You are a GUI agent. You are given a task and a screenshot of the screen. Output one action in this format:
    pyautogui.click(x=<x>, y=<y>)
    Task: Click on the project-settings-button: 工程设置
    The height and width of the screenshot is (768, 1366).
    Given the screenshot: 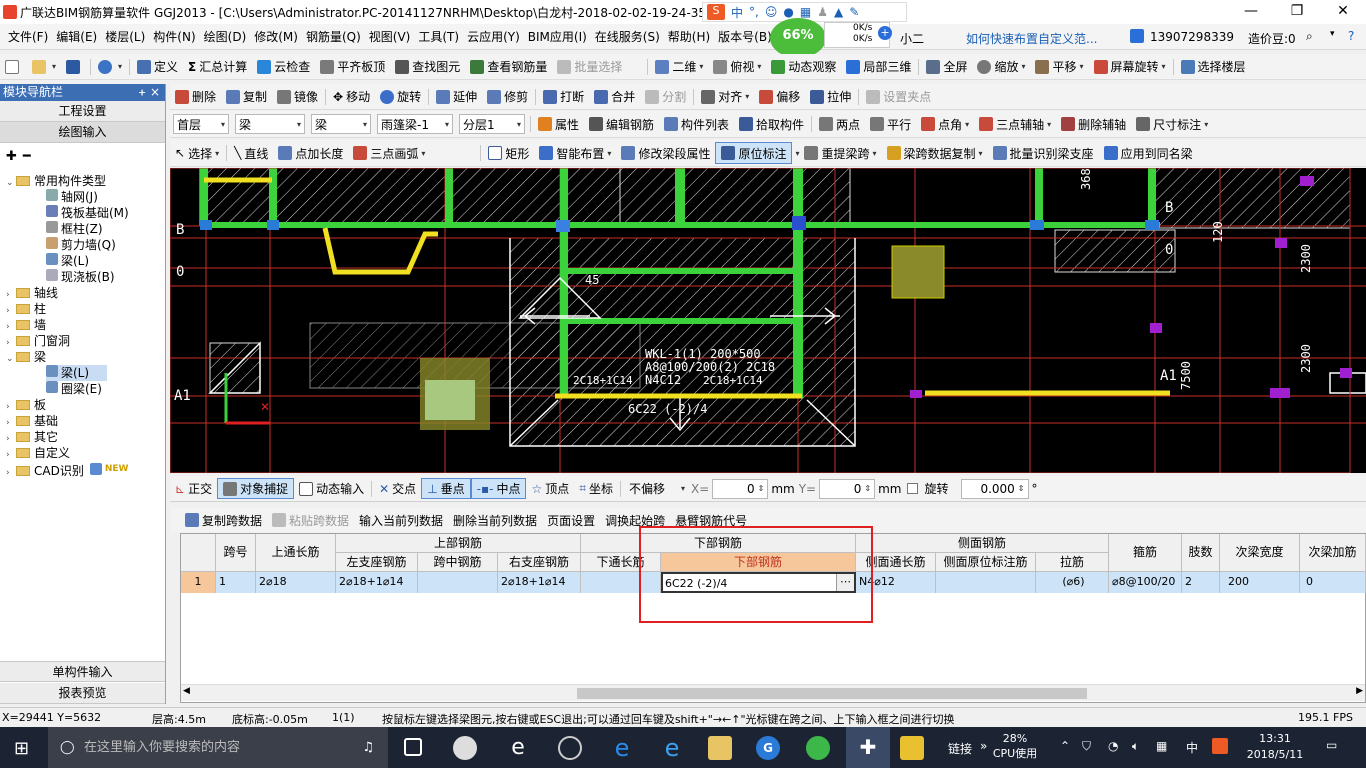 What is the action you would take?
    pyautogui.click(x=82, y=111)
    